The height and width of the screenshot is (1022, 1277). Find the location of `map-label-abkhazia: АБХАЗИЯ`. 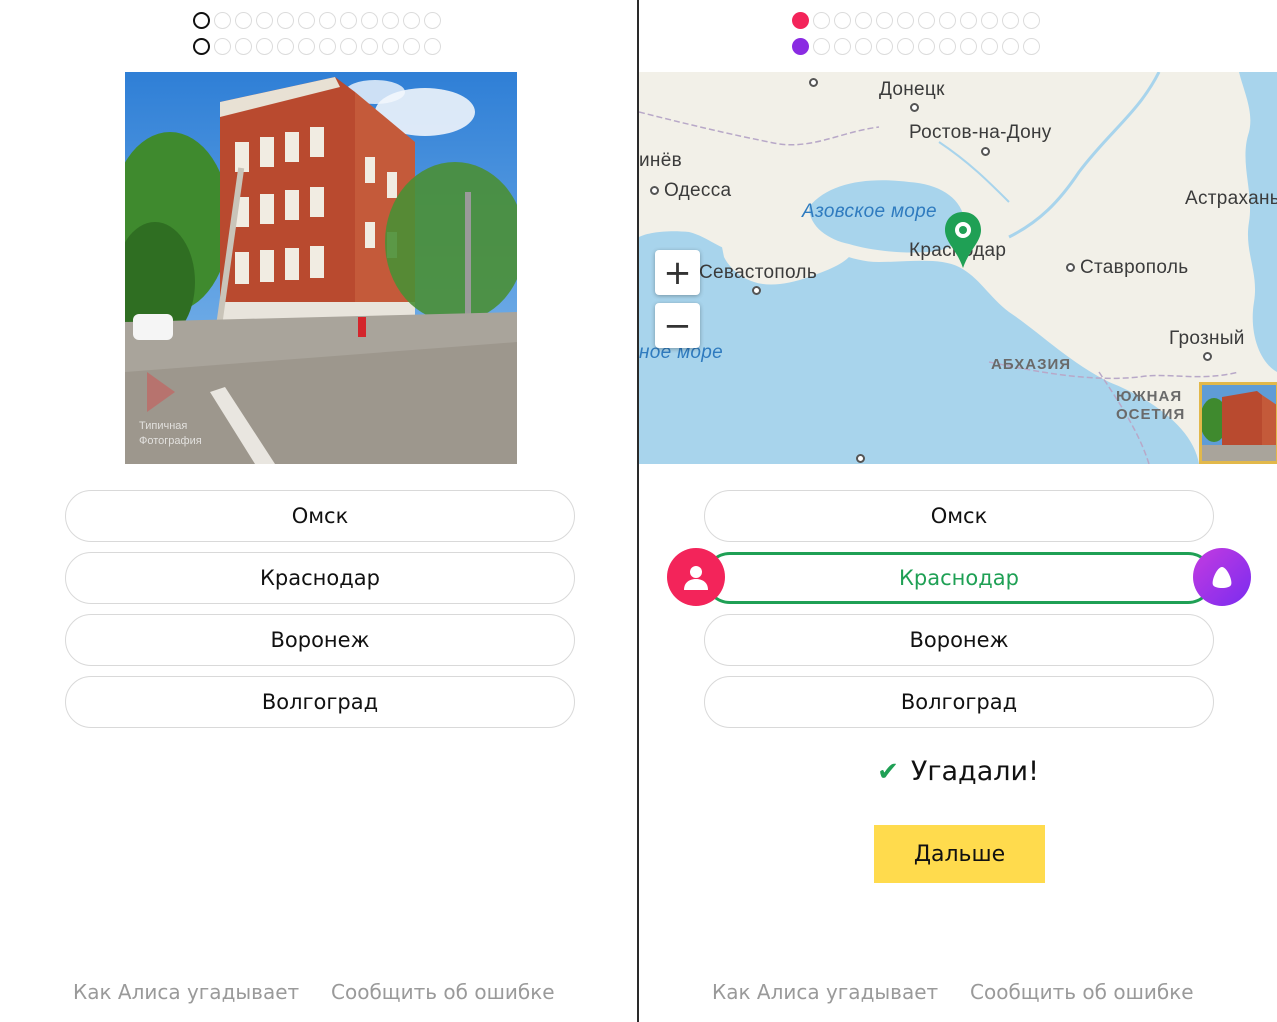

map-label-abkhazia: АБХАЗИЯ is located at coordinates (1031, 364).